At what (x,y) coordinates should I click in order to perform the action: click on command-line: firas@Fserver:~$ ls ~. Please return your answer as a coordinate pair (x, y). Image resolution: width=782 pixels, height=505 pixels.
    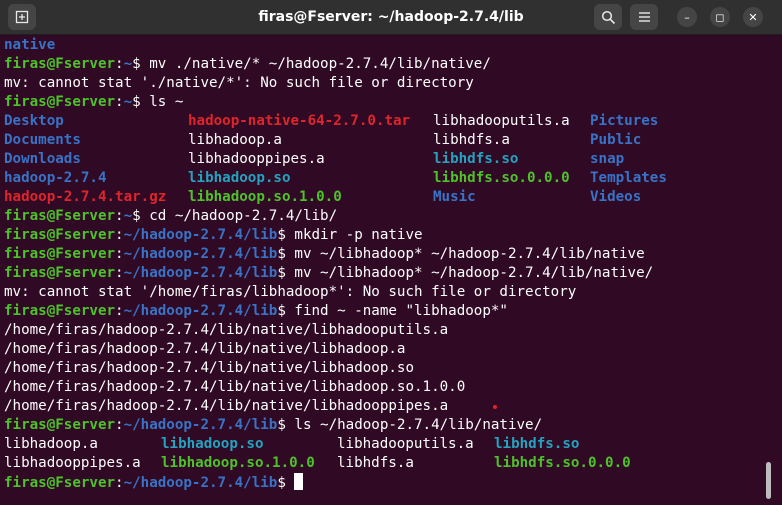
    Looking at the image, I should click on (94, 102).